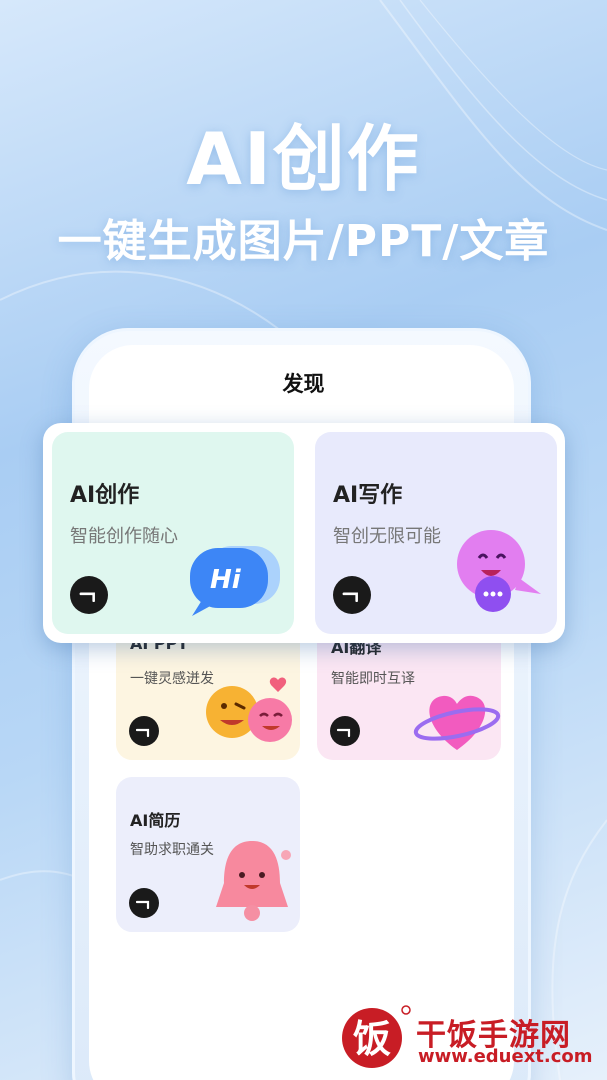  I want to click on page-title: 发现, so click(303, 384).